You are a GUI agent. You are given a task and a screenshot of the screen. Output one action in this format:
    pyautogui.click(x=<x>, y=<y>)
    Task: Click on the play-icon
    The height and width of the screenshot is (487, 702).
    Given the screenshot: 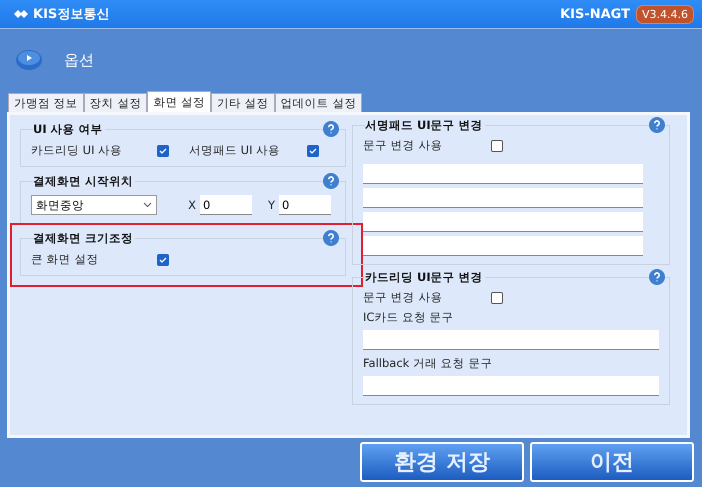 What is the action you would take?
    pyautogui.click(x=29, y=60)
    